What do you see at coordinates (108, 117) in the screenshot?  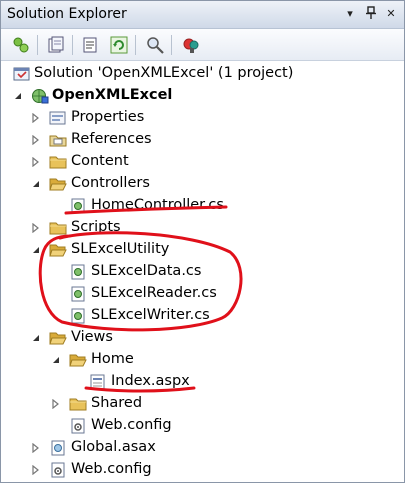 I see `tree-label: Properties` at bounding box center [108, 117].